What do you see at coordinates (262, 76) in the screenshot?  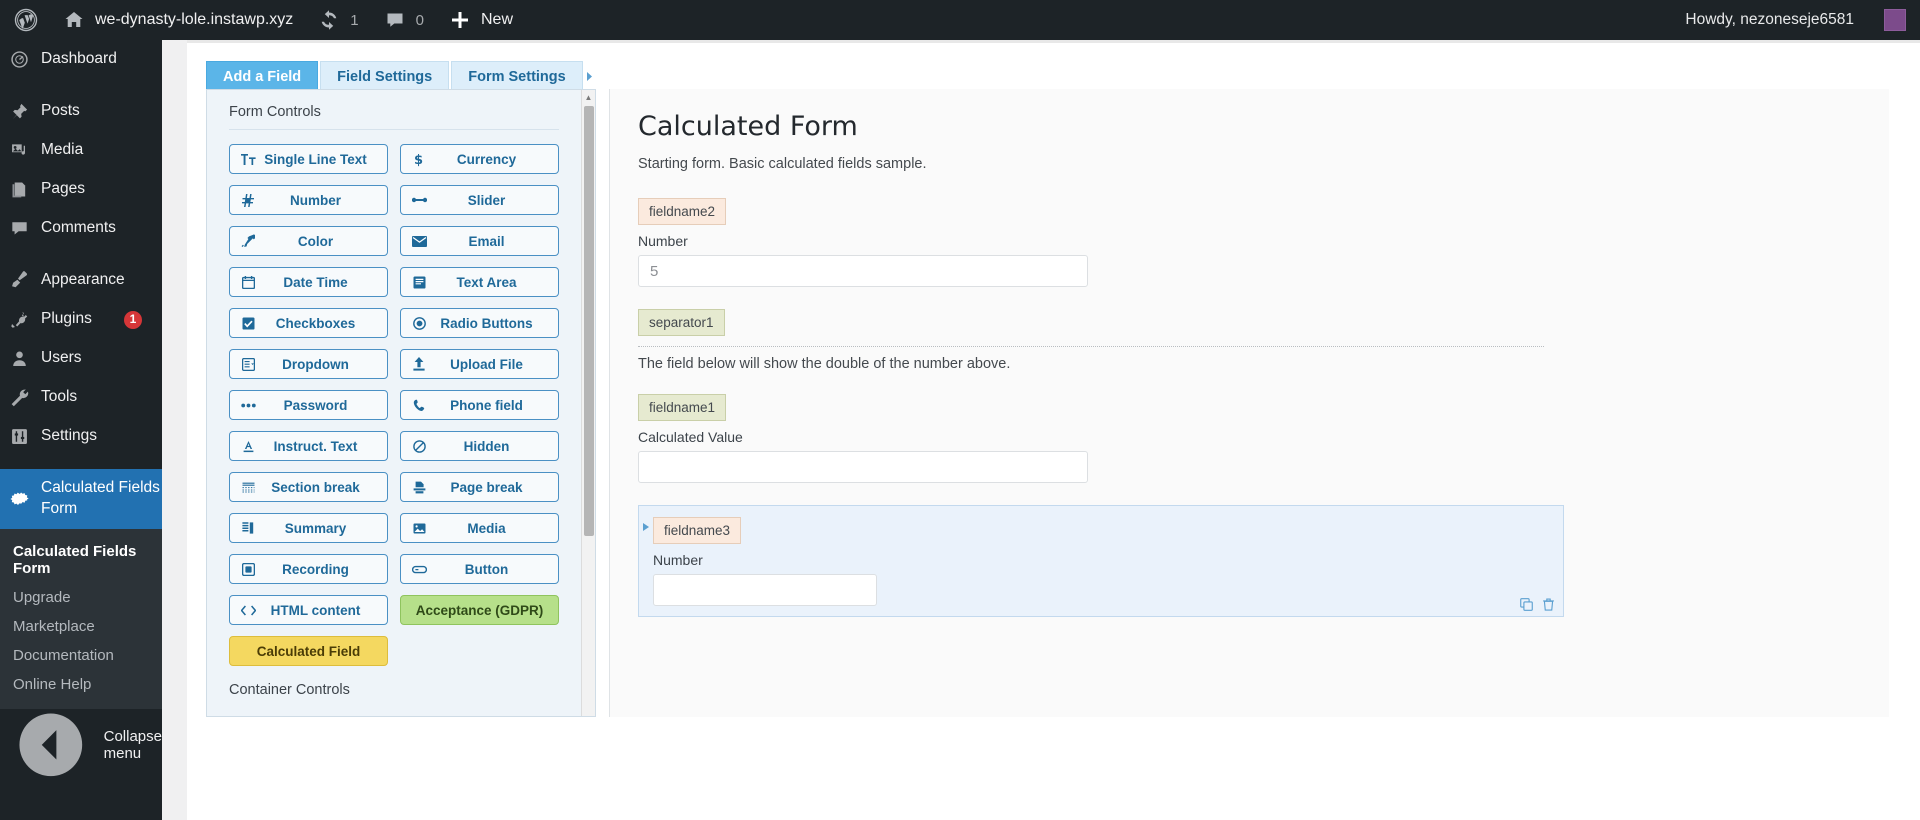 I see `tab-add-a-field: Add a Field` at bounding box center [262, 76].